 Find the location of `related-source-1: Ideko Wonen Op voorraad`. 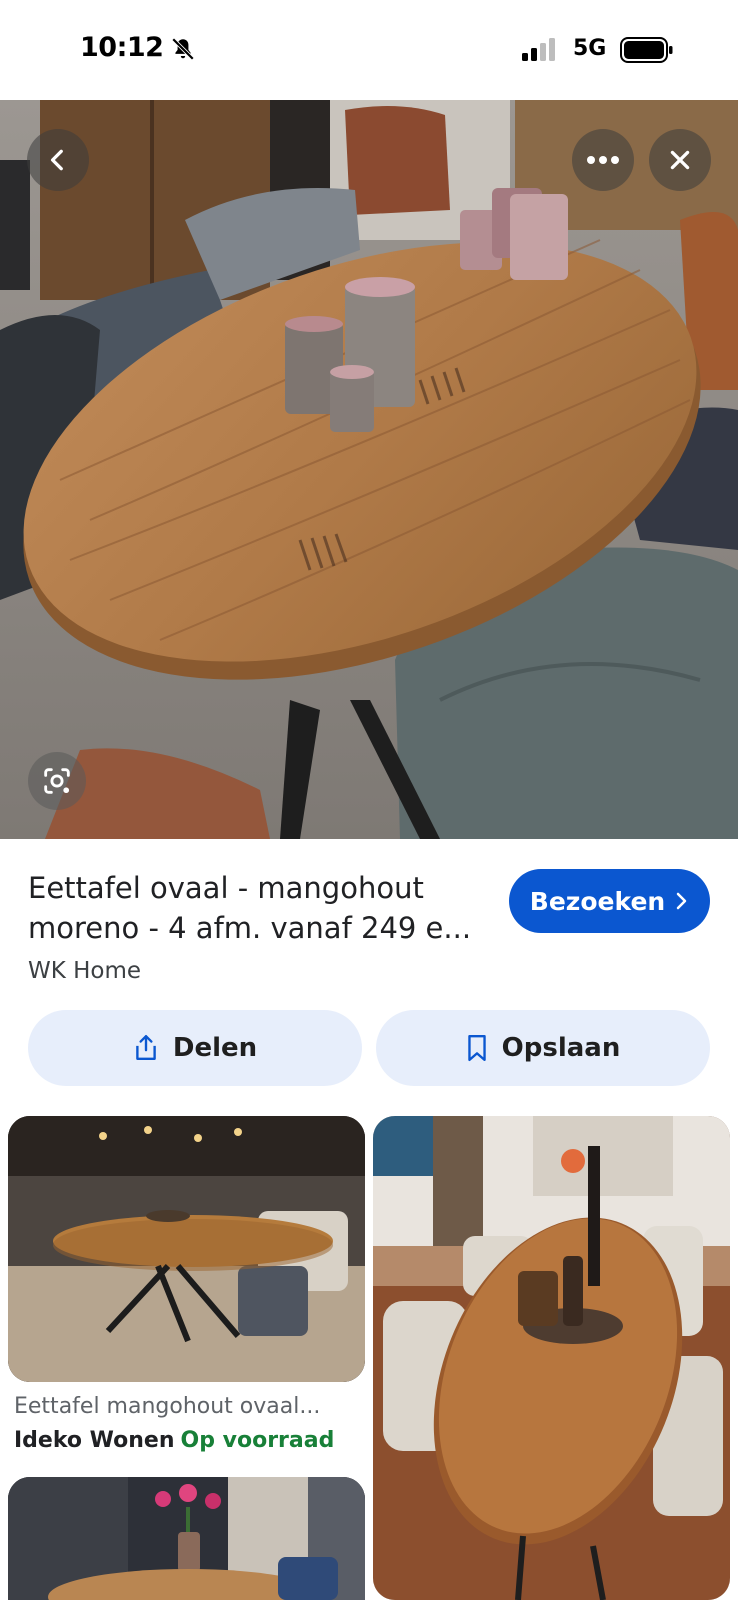

related-source-1: Ideko Wonen Op voorraad is located at coordinates (174, 1440).